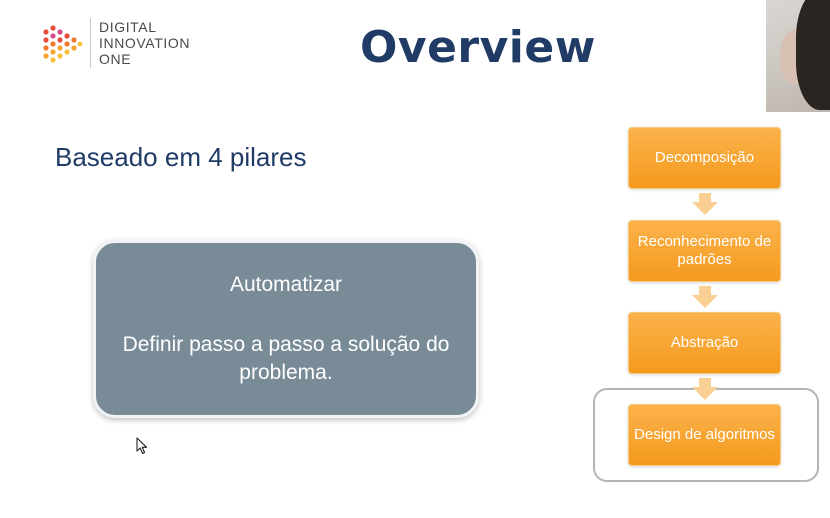 The height and width of the screenshot is (518, 830). I want to click on flow-step-label: Decomposição, so click(704, 157).